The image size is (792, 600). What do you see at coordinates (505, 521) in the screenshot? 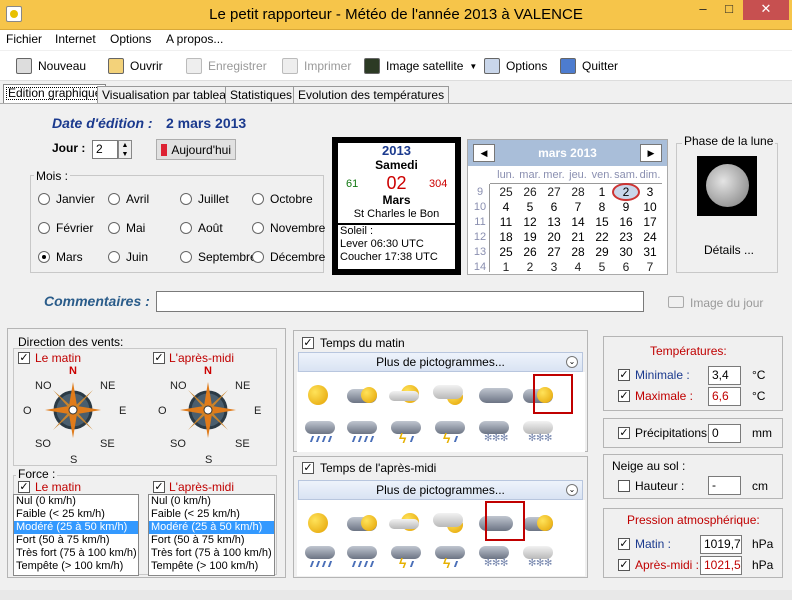
I see `afternoon-selected-pictogram` at bounding box center [505, 521].